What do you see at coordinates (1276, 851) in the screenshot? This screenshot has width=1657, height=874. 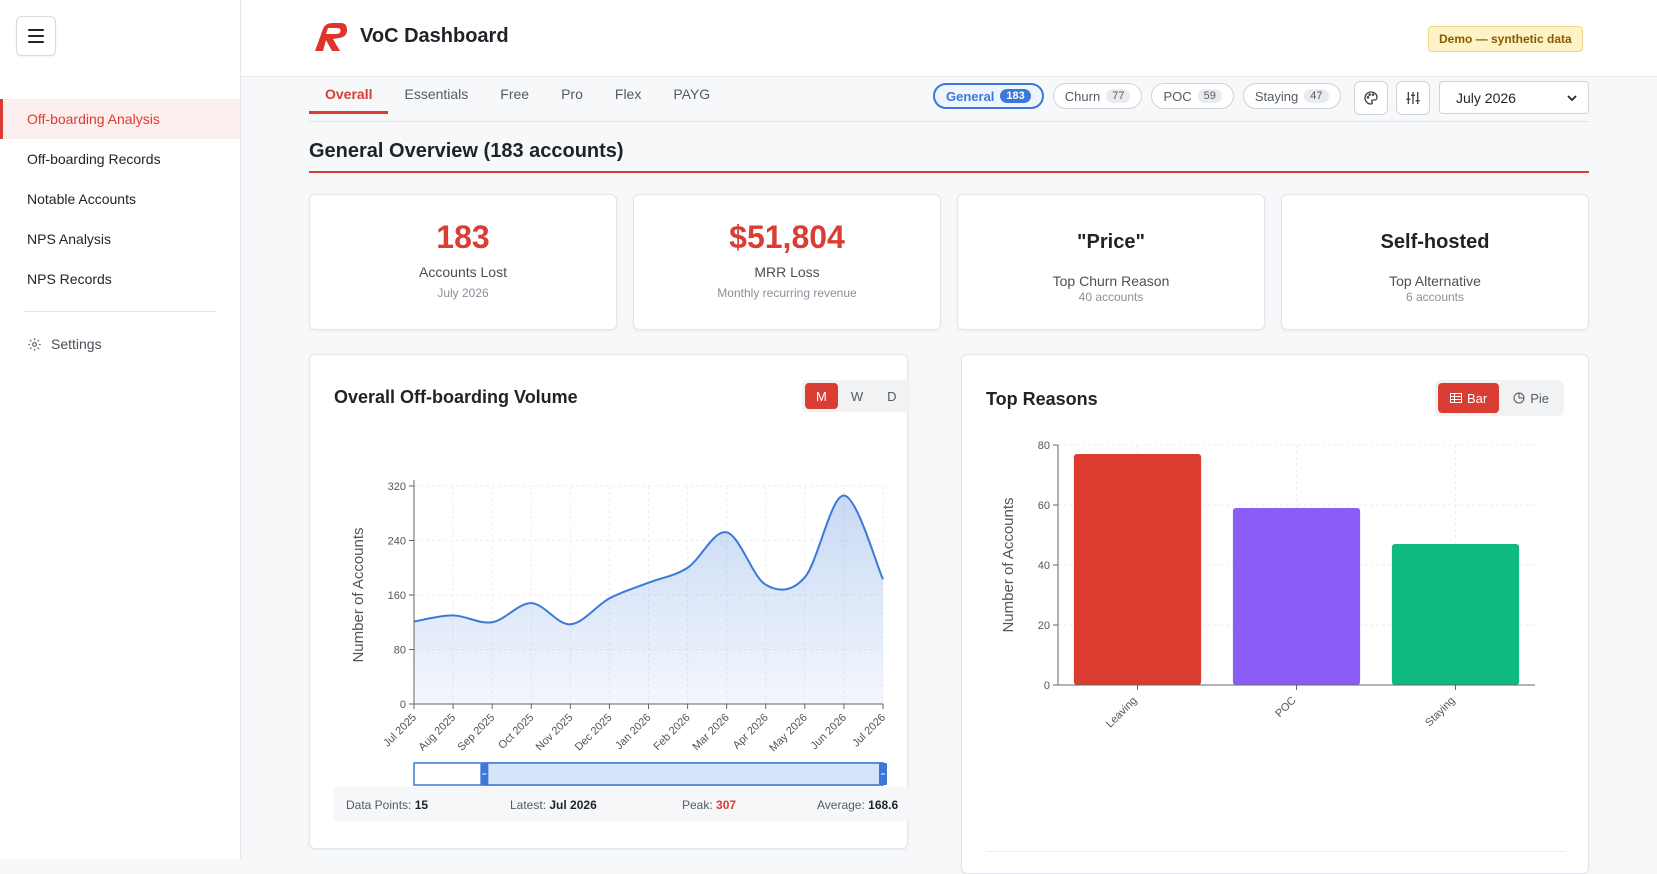 I see `card-footer-divider` at bounding box center [1276, 851].